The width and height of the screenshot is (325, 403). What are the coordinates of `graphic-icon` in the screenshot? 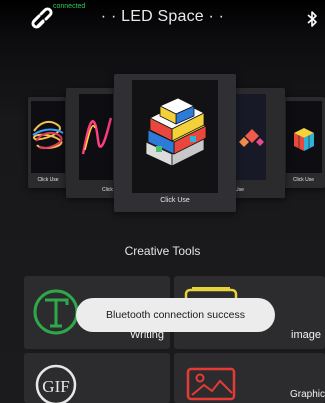 It's located at (211, 384).